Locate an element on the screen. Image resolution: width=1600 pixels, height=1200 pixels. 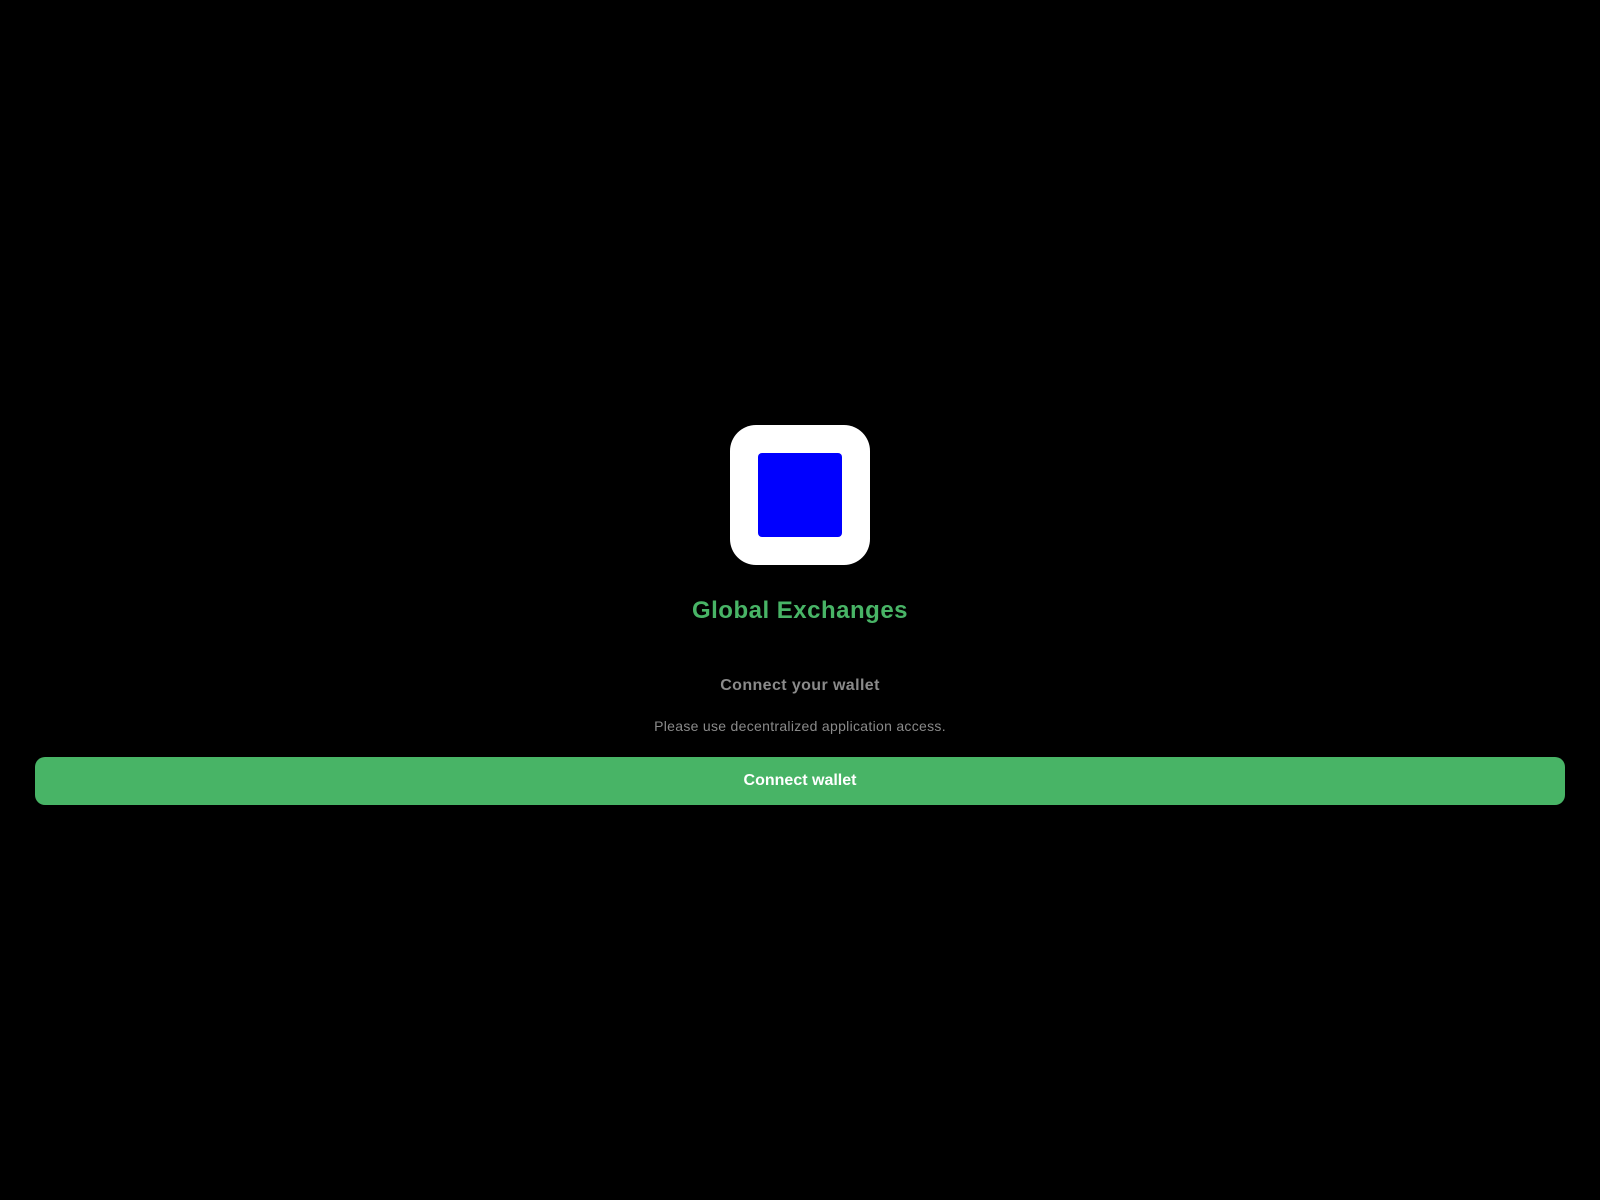
app-logo is located at coordinates (800, 495).